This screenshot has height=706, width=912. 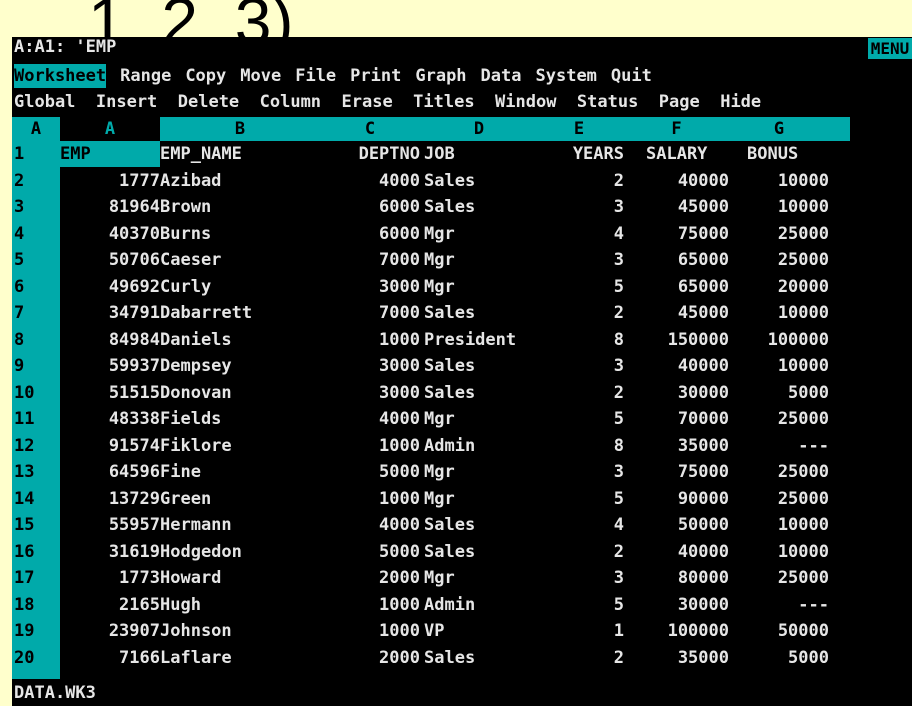 I want to click on cell-b13: Fine, so click(x=240, y=472).